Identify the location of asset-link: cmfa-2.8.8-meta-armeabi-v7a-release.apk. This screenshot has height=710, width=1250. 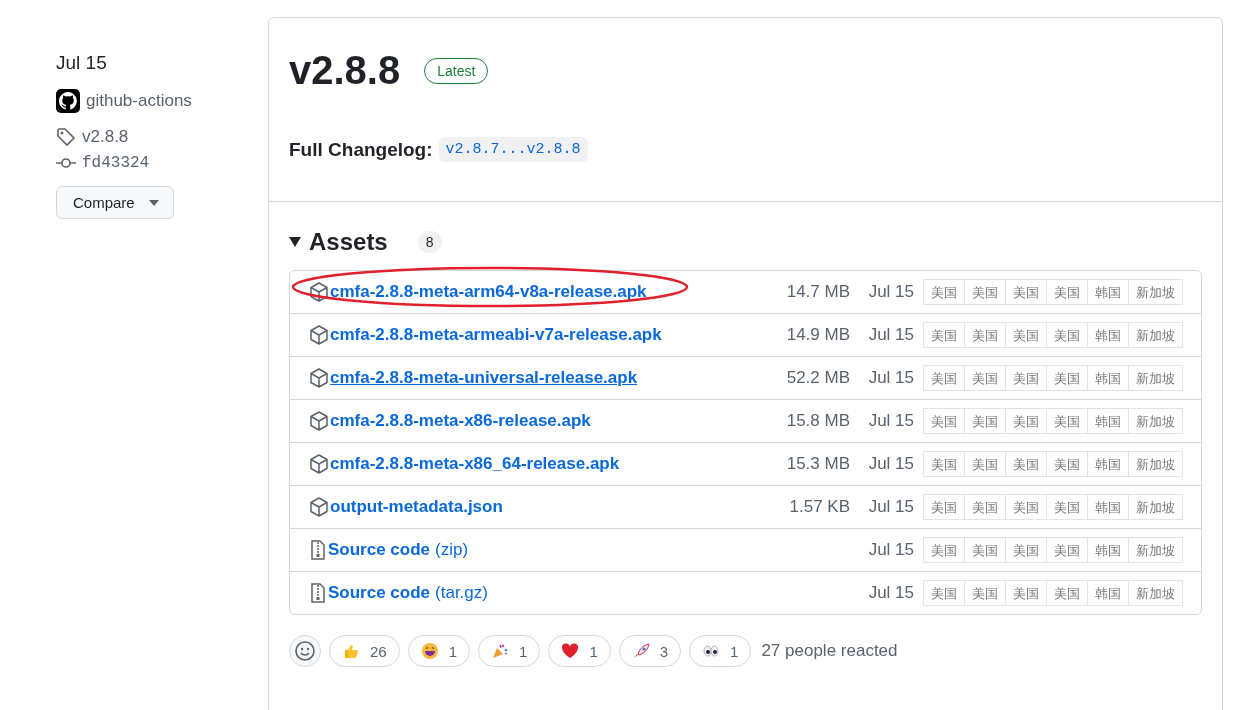
(496, 335).